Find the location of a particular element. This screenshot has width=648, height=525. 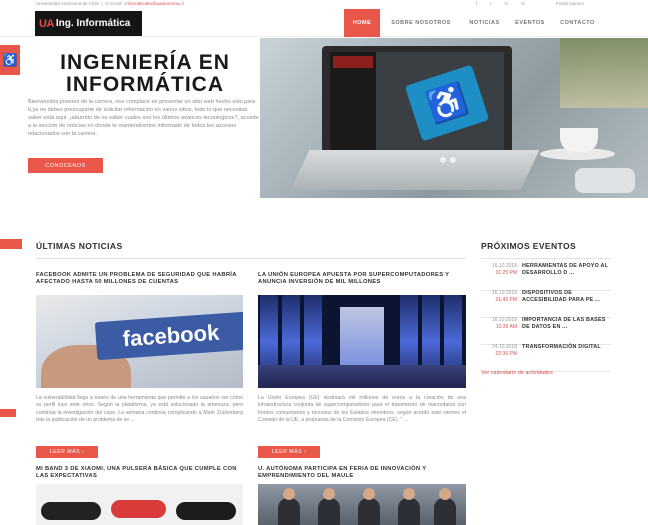

news-image-facebook: facebook is located at coordinates (139, 341).